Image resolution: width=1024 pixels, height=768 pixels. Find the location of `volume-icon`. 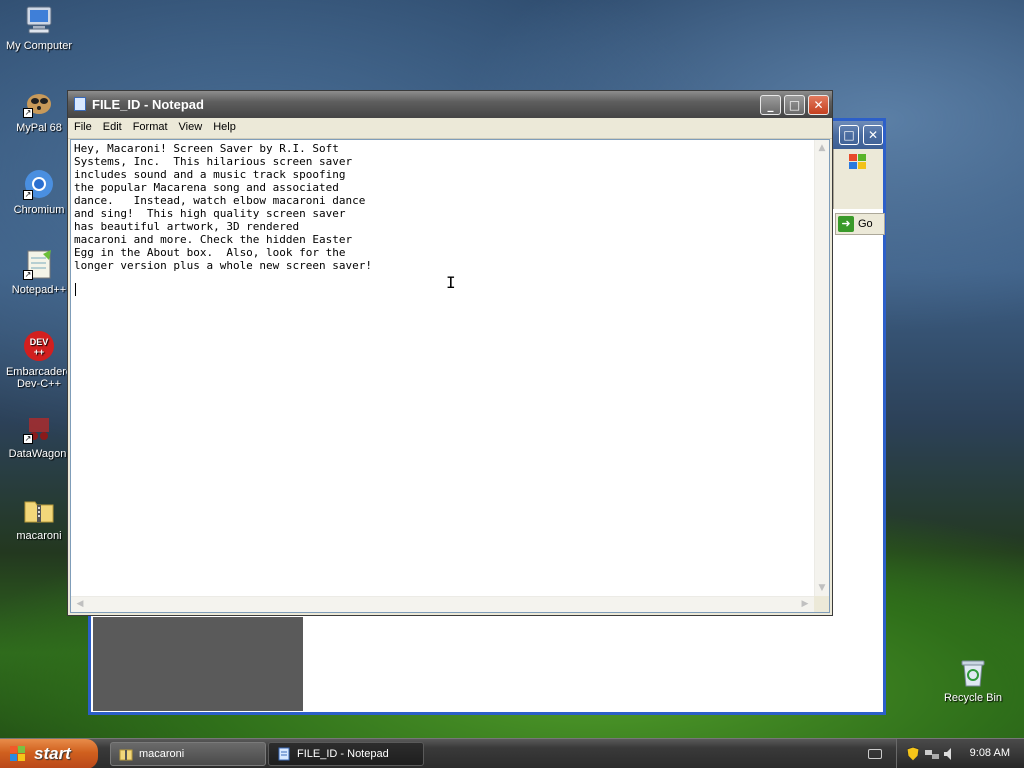

volume-icon is located at coordinates (949, 754).